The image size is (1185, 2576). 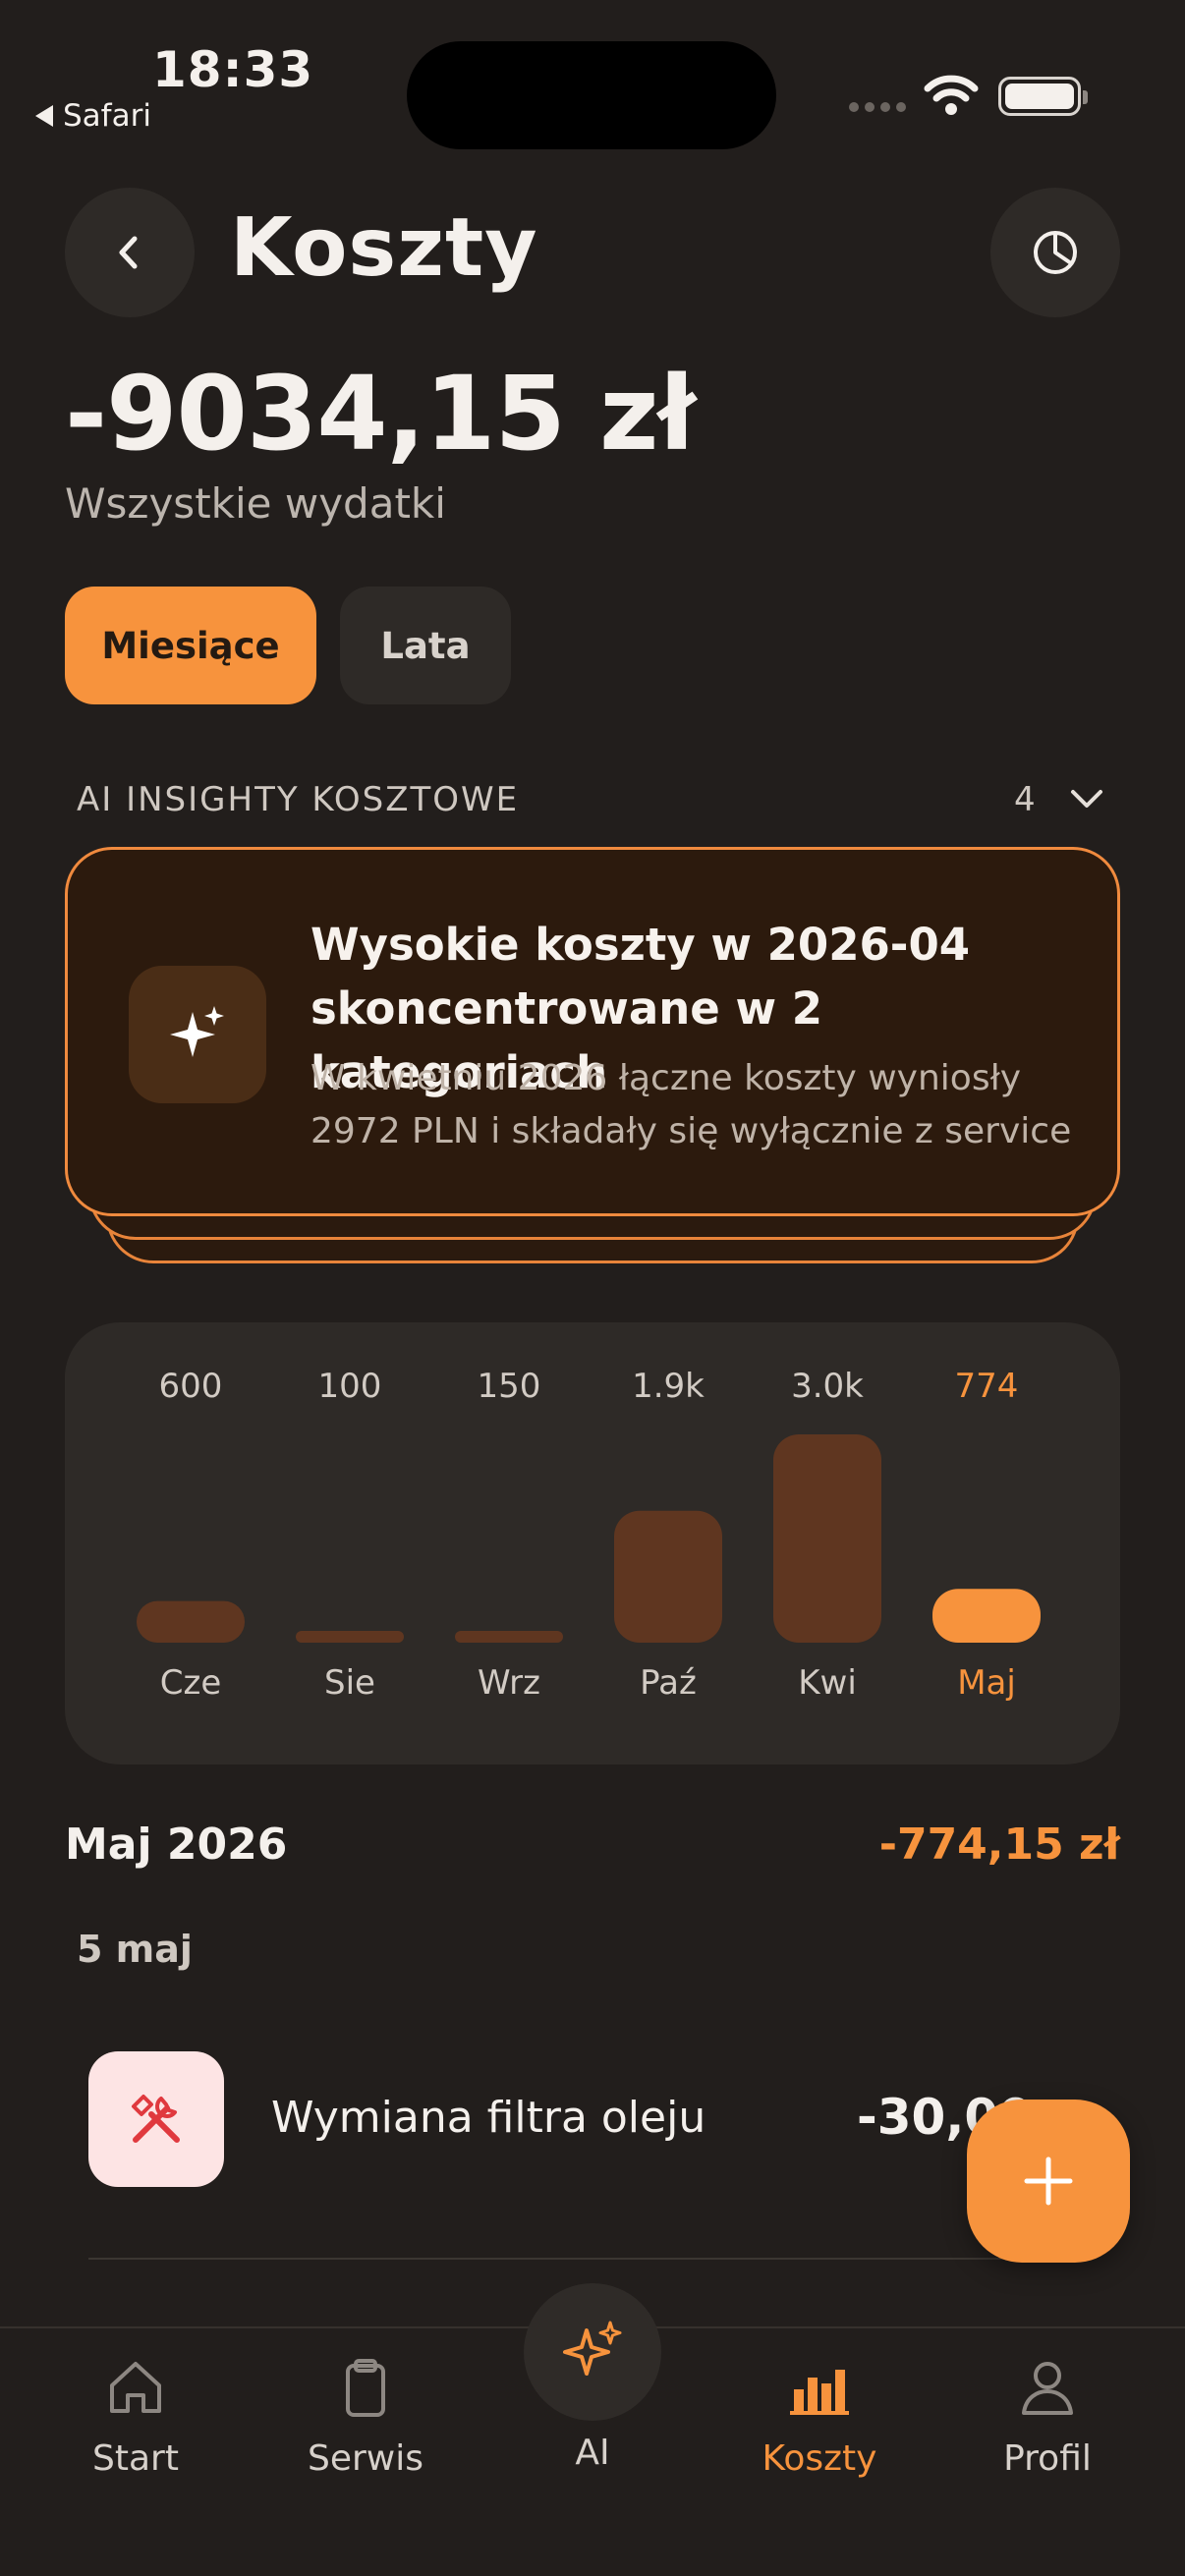 I want to click on bar-category-label: Wrz, so click(x=509, y=1683).